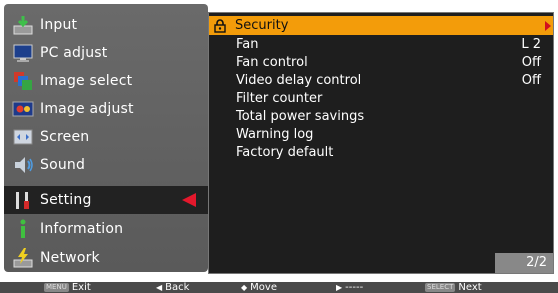  Describe the element at coordinates (23, 81) in the screenshot. I see `image-select-icon` at that location.